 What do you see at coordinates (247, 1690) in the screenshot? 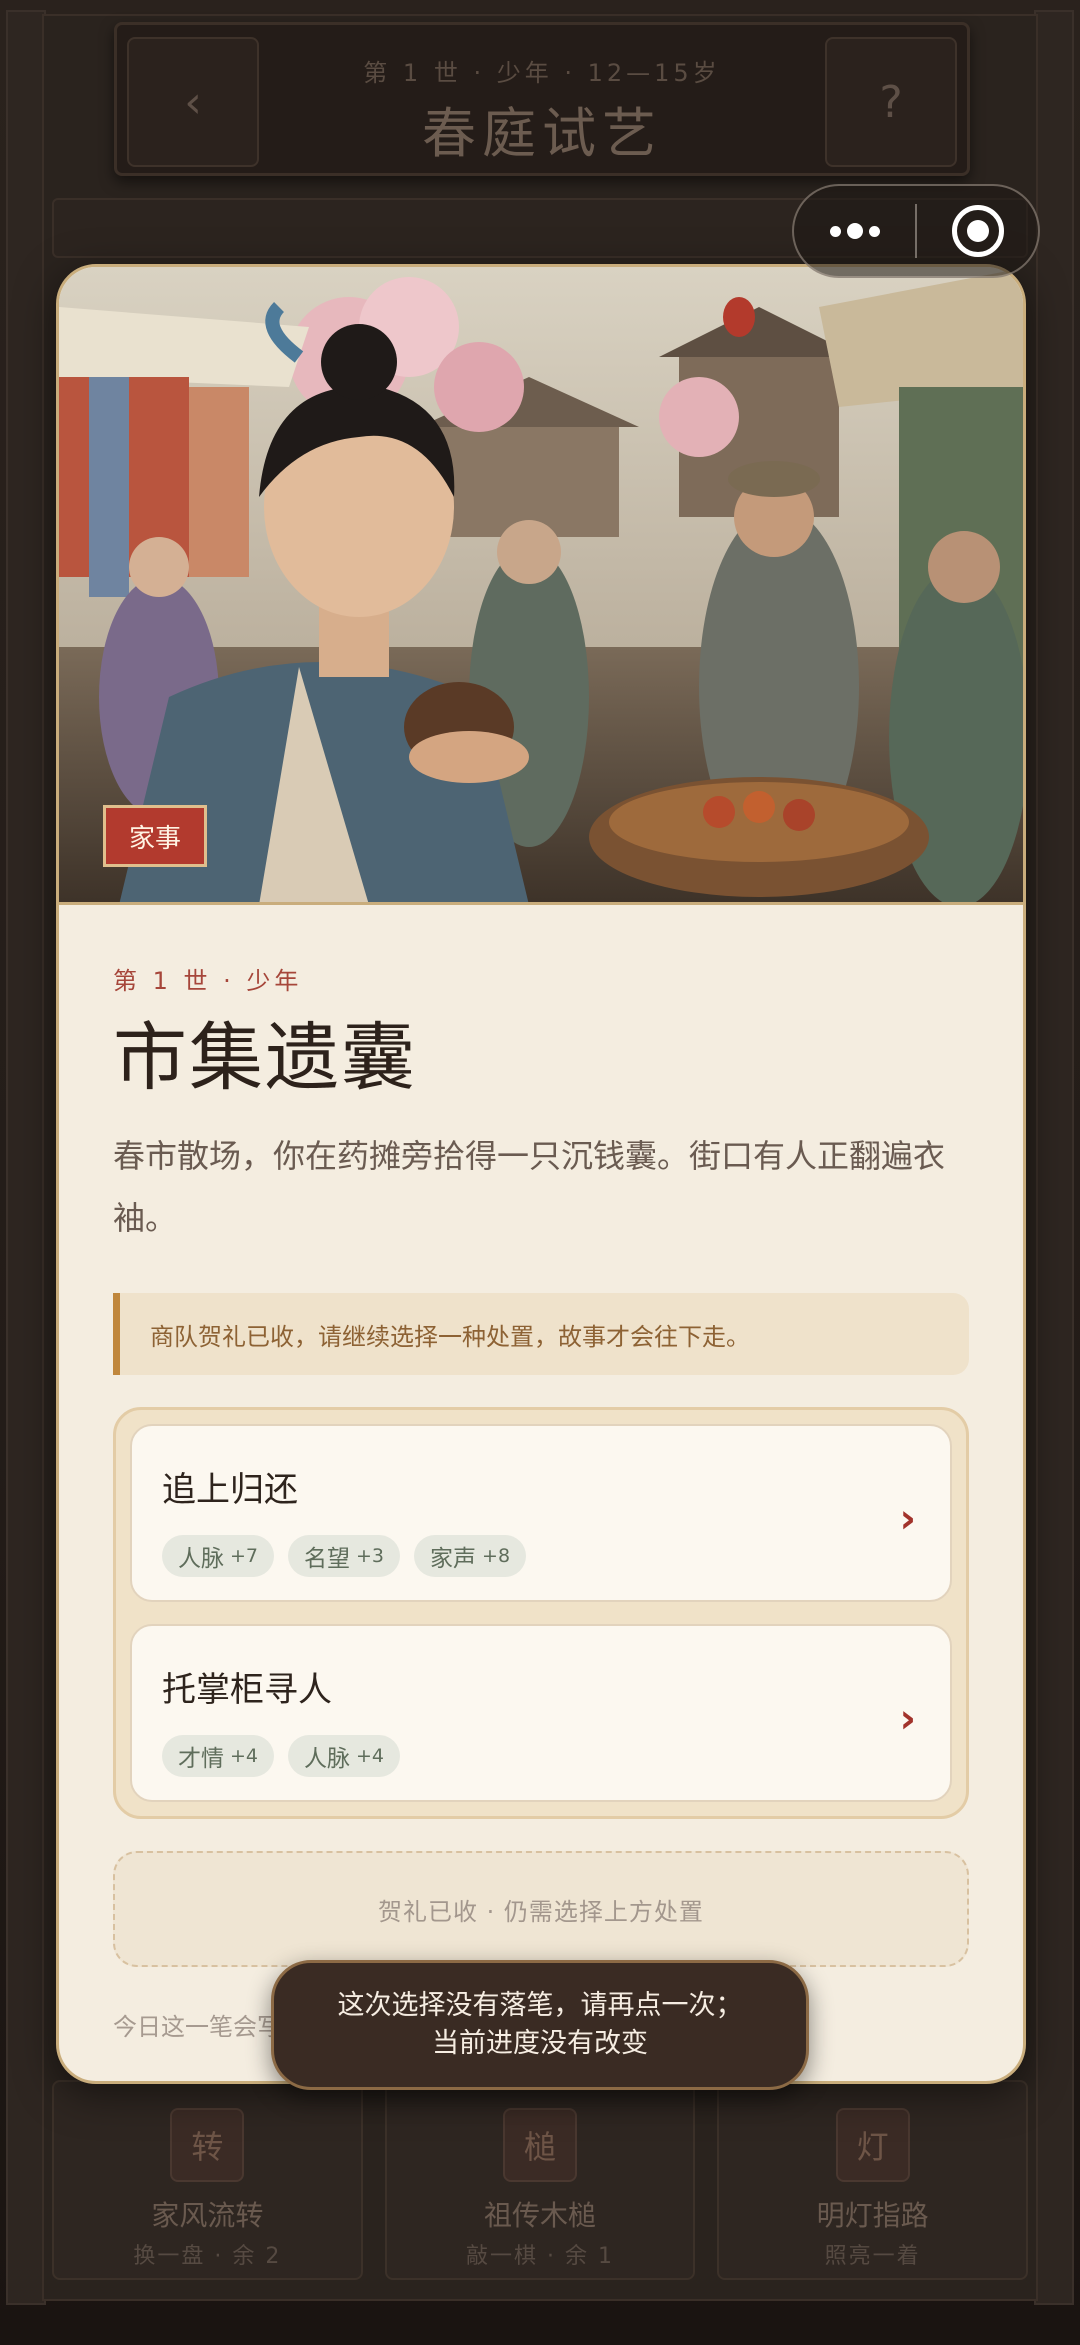
I see `choice-label: 托掌柜寻人` at bounding box center [247, 1690].